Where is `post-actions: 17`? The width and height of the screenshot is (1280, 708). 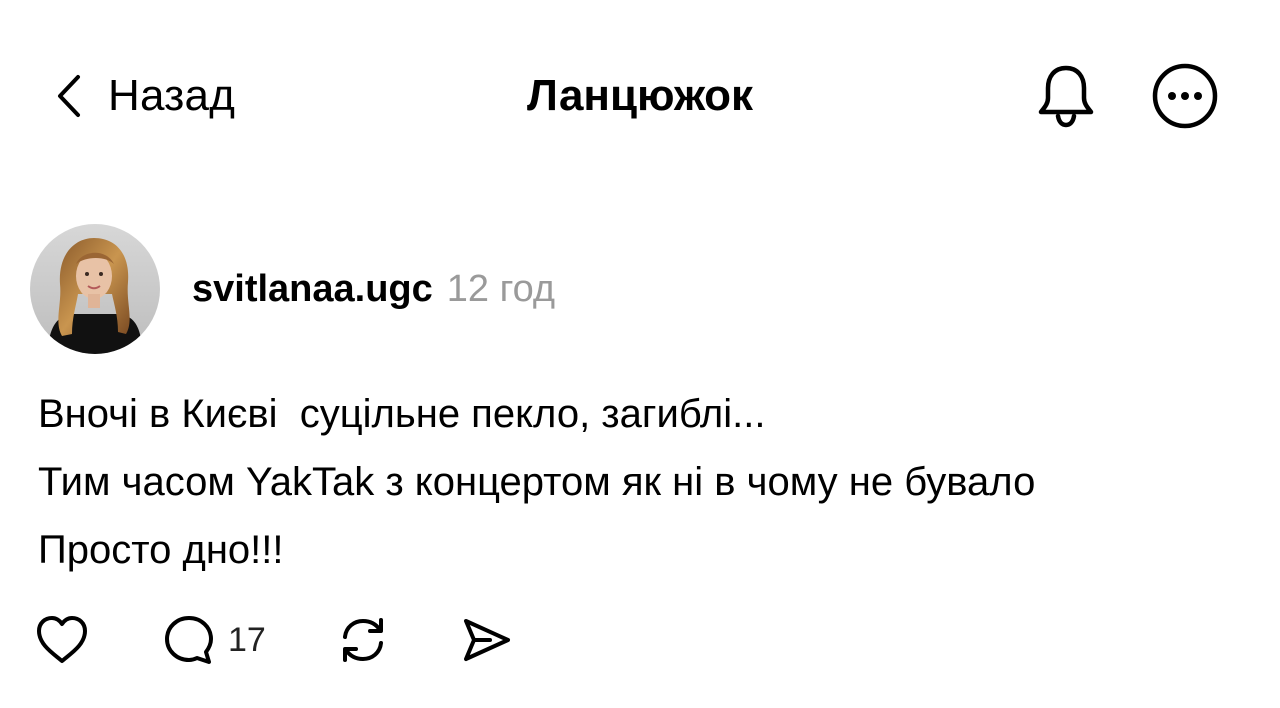
post-actions: 17 is located at coordinates (274, 640).